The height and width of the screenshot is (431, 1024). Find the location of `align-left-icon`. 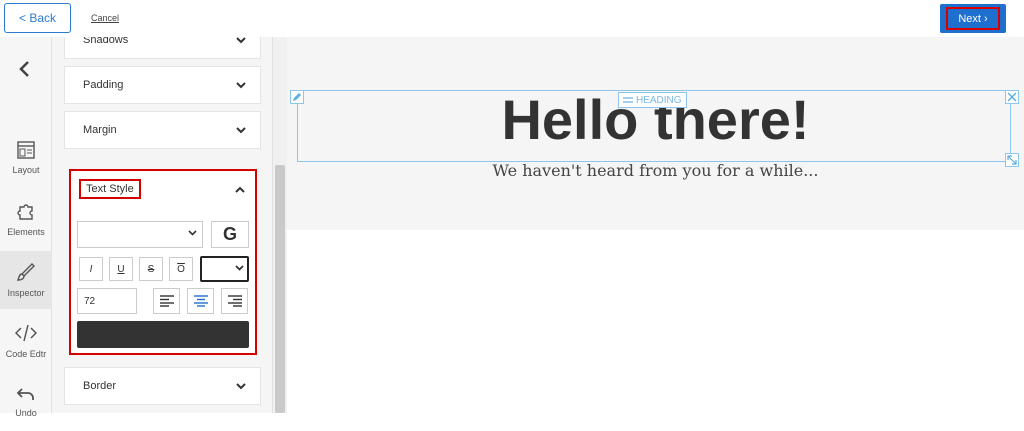

align-left-icon is located at coordinates (166, 301).